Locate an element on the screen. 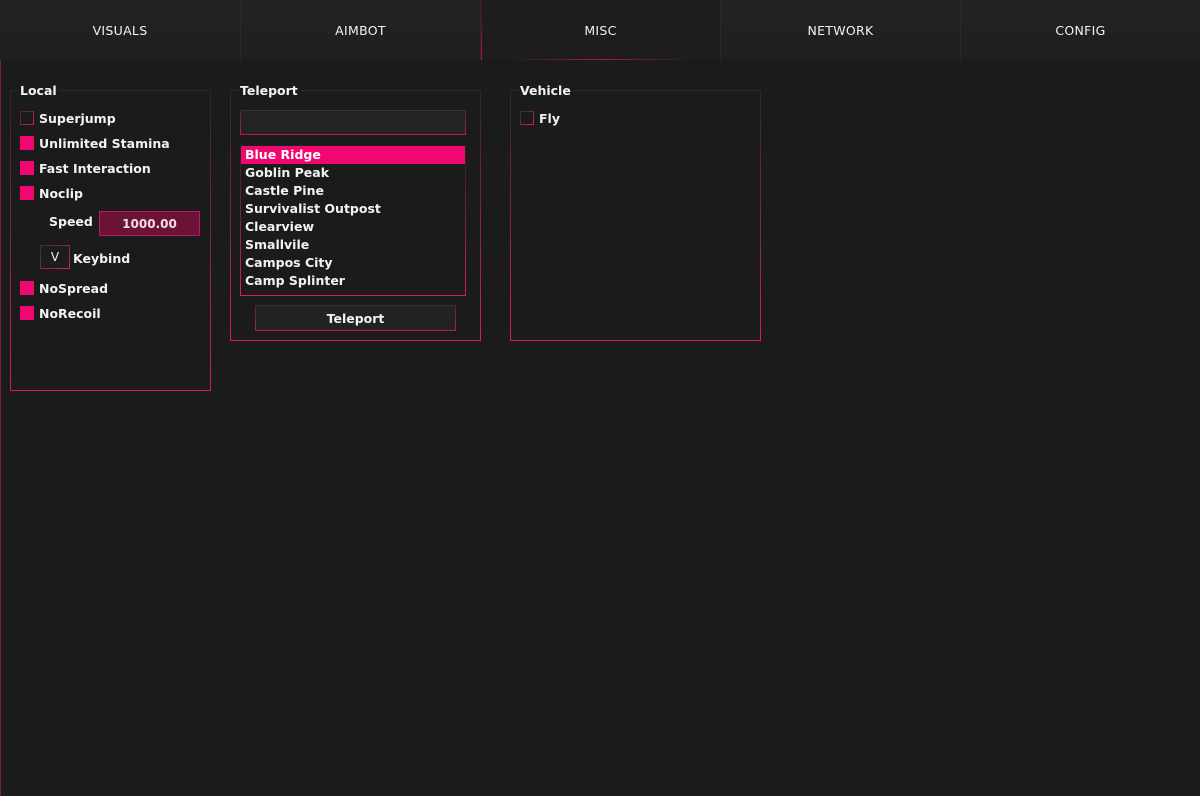 The height and width of the screenshot is (796, 1200). fly-label: Fly is located at coordinates (549, 118).